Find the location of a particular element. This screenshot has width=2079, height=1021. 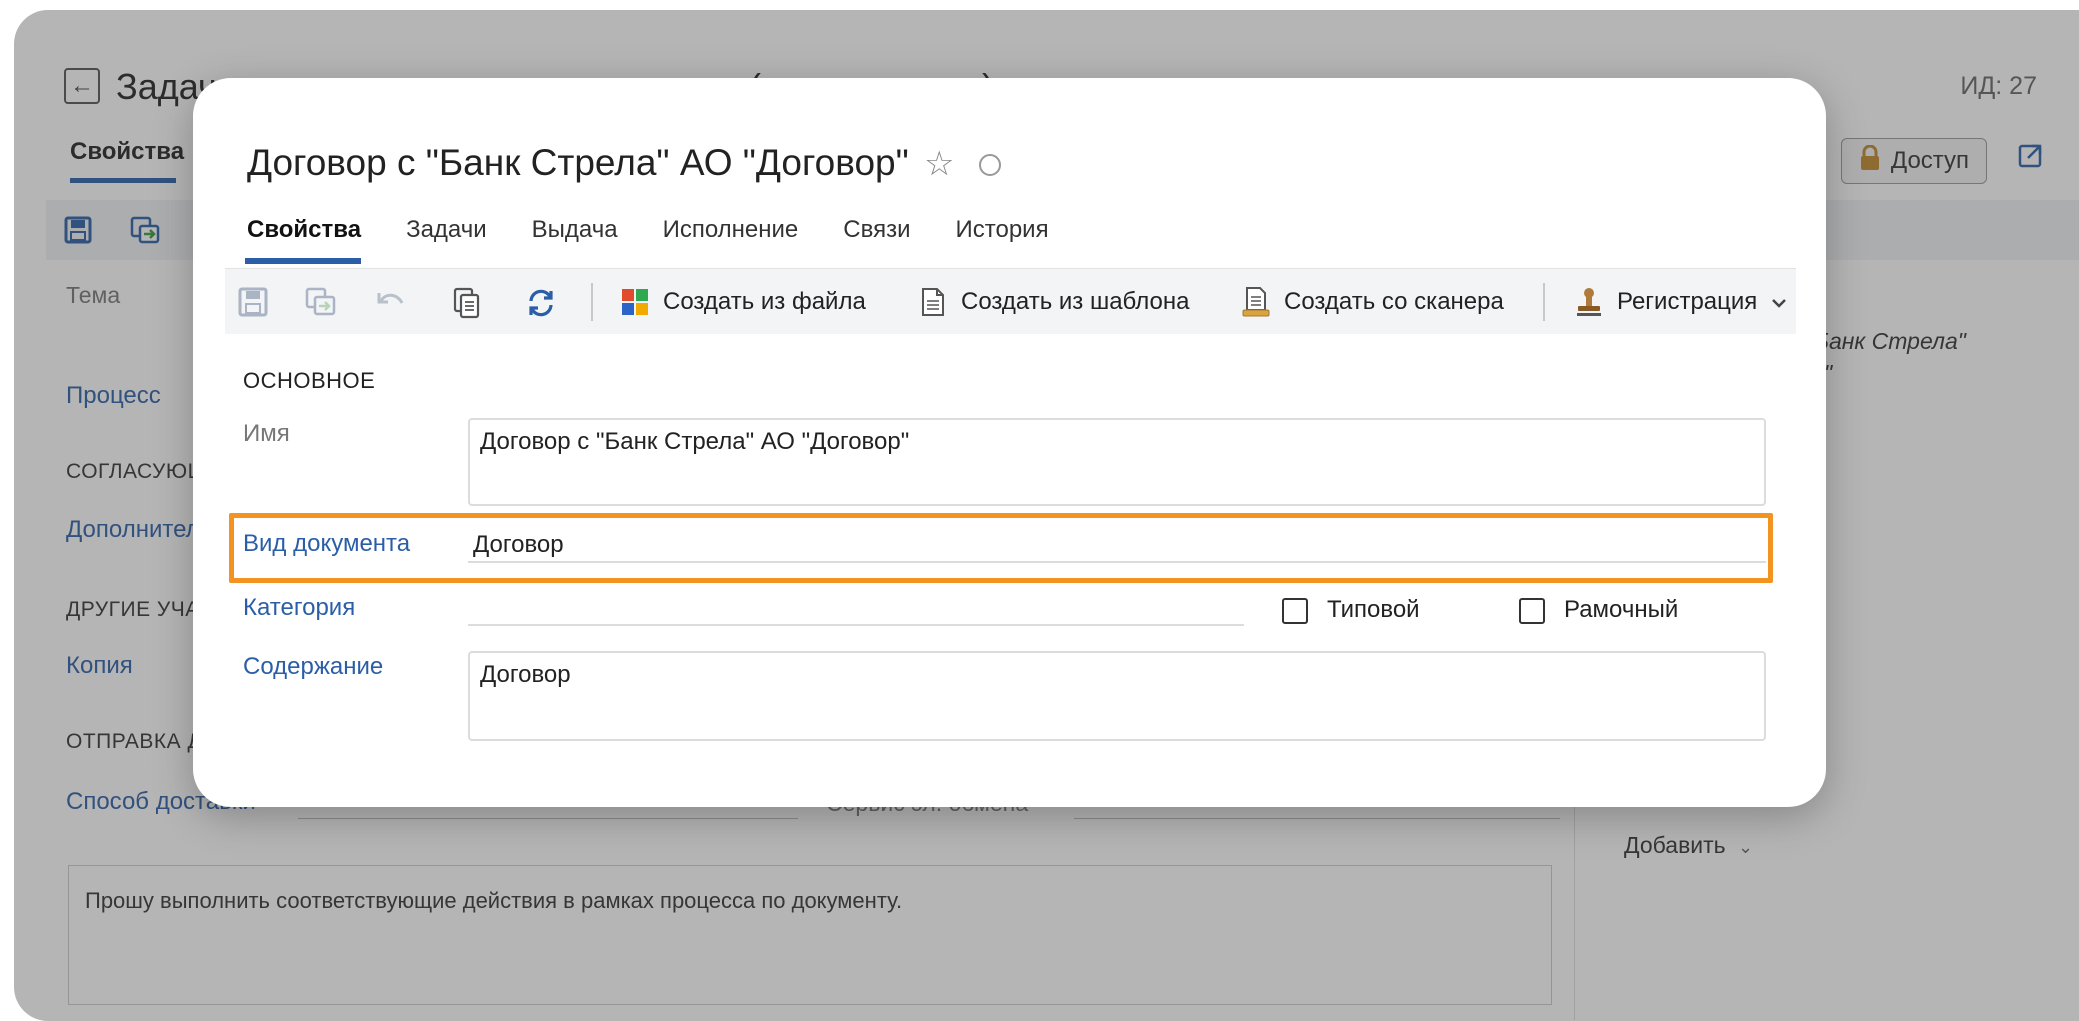

tab-properties-bg: Свойства is located at coordinates (127, 152).